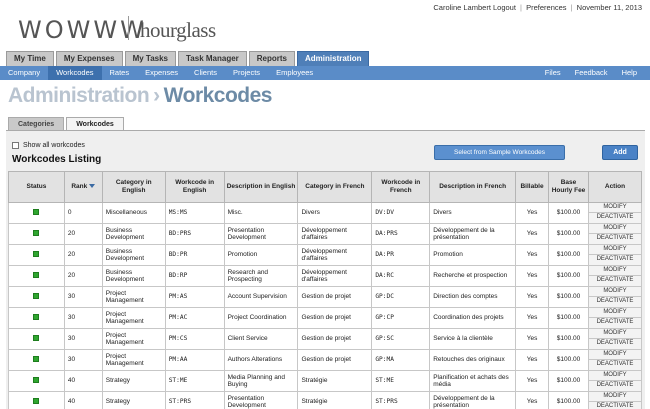 Image resolution: width=650 pixels, height=409 pixels. I want to click on cell-desc-en: Client Service, so click(261, 339).